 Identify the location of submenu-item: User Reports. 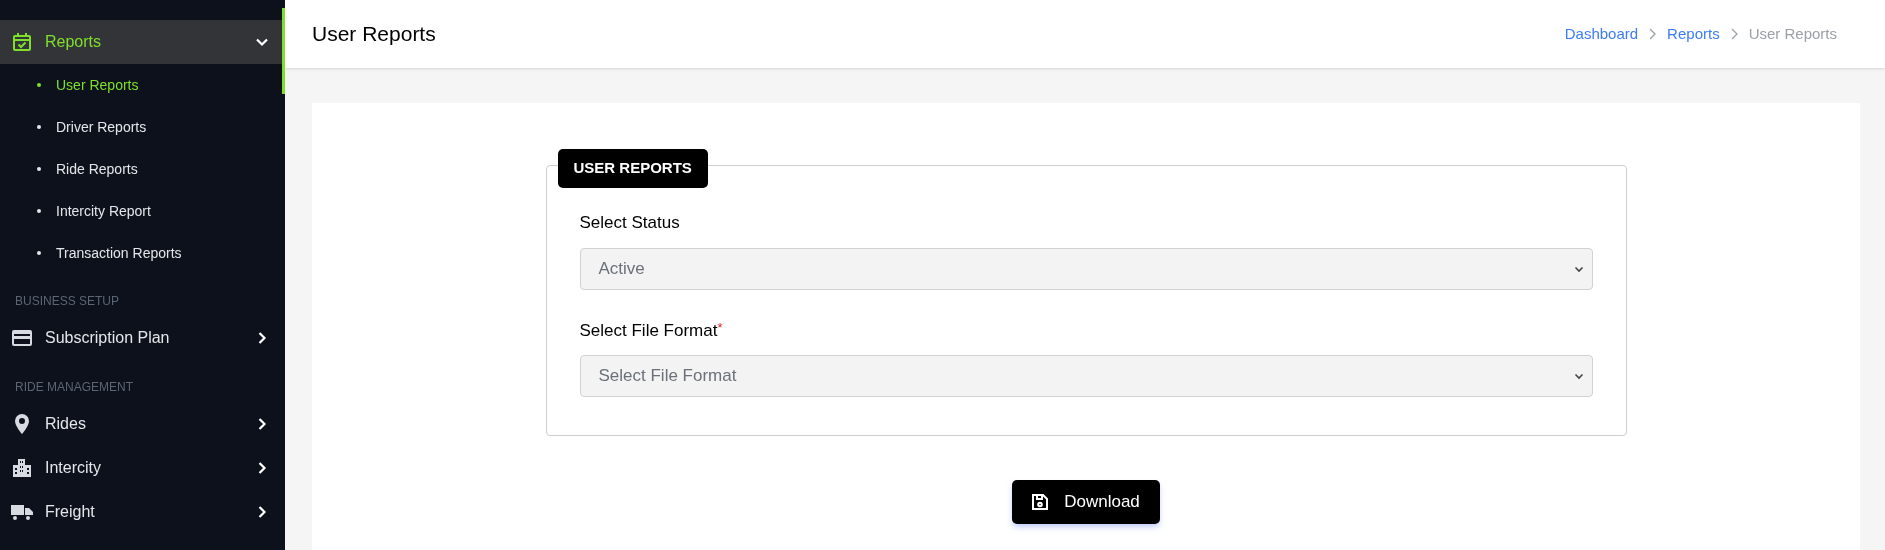
(97, 85).